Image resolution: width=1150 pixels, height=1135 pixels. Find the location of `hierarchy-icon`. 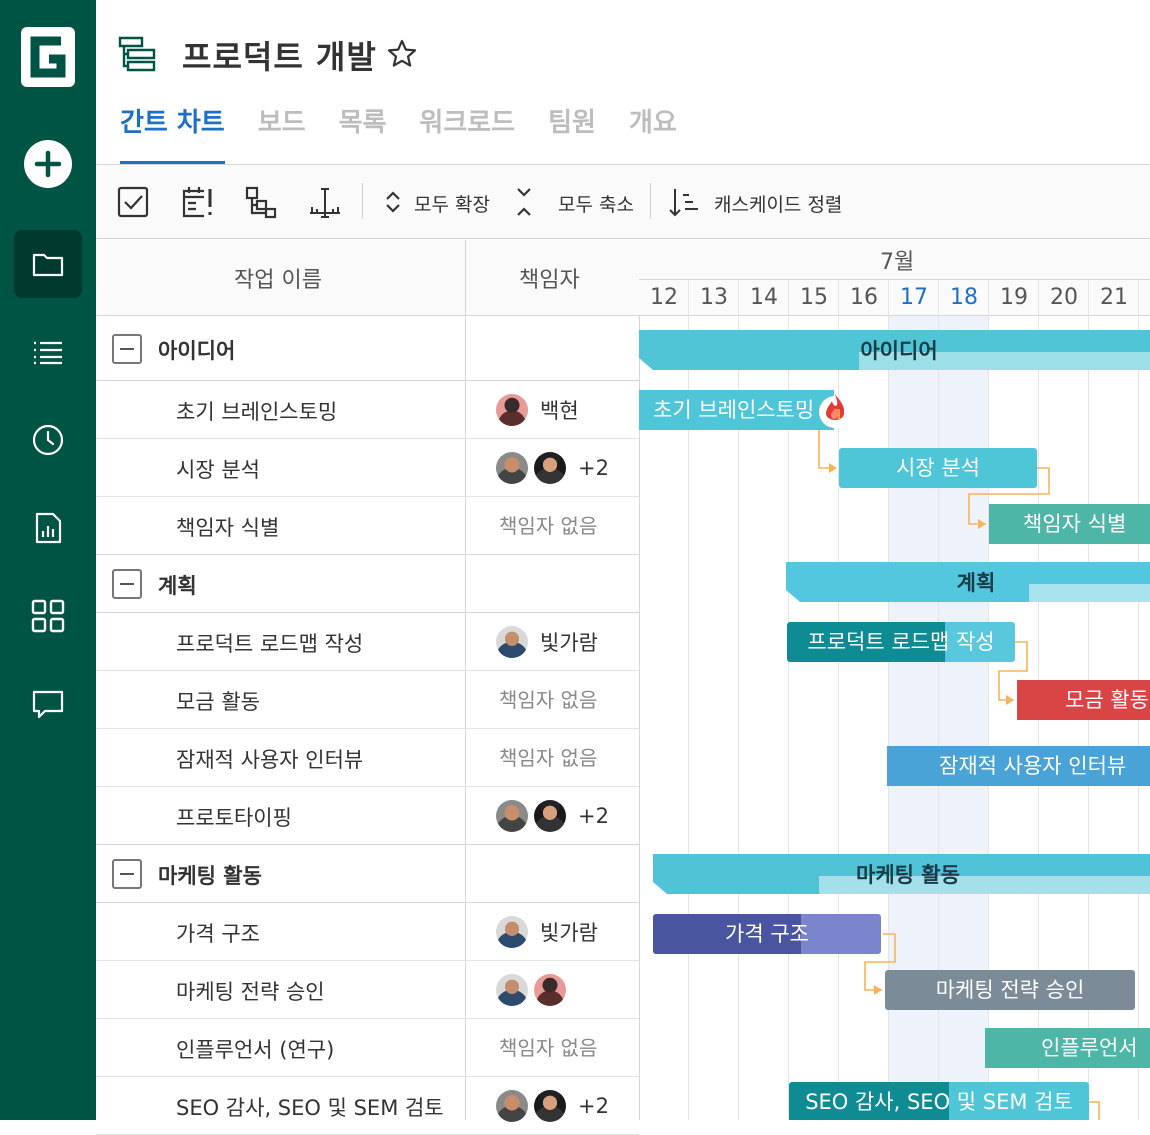

hierarchy-icon is located at coordinates (261, 202).